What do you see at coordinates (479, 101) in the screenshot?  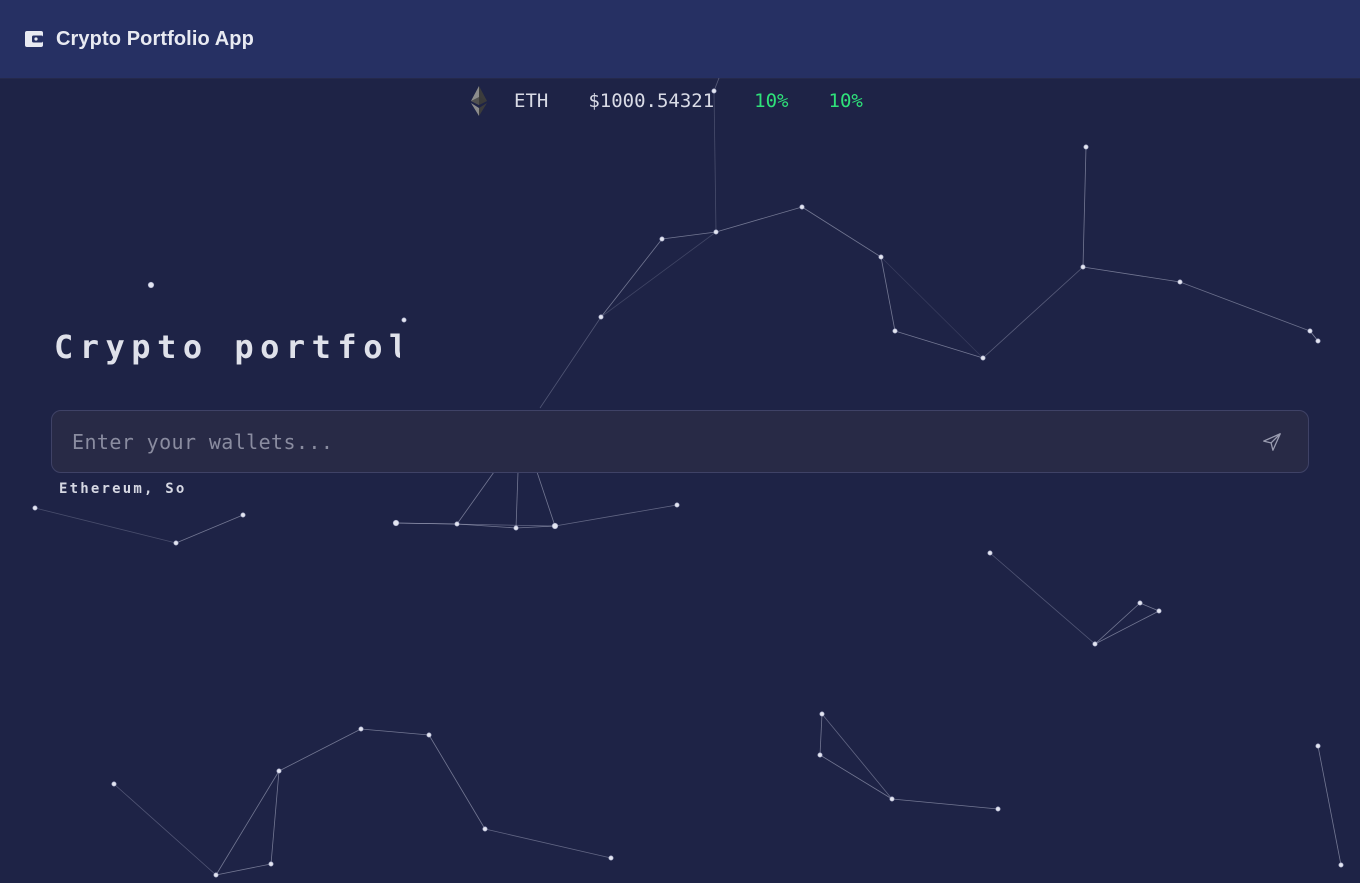 I see `ethereum-icon` at bounding box center [479, 101].